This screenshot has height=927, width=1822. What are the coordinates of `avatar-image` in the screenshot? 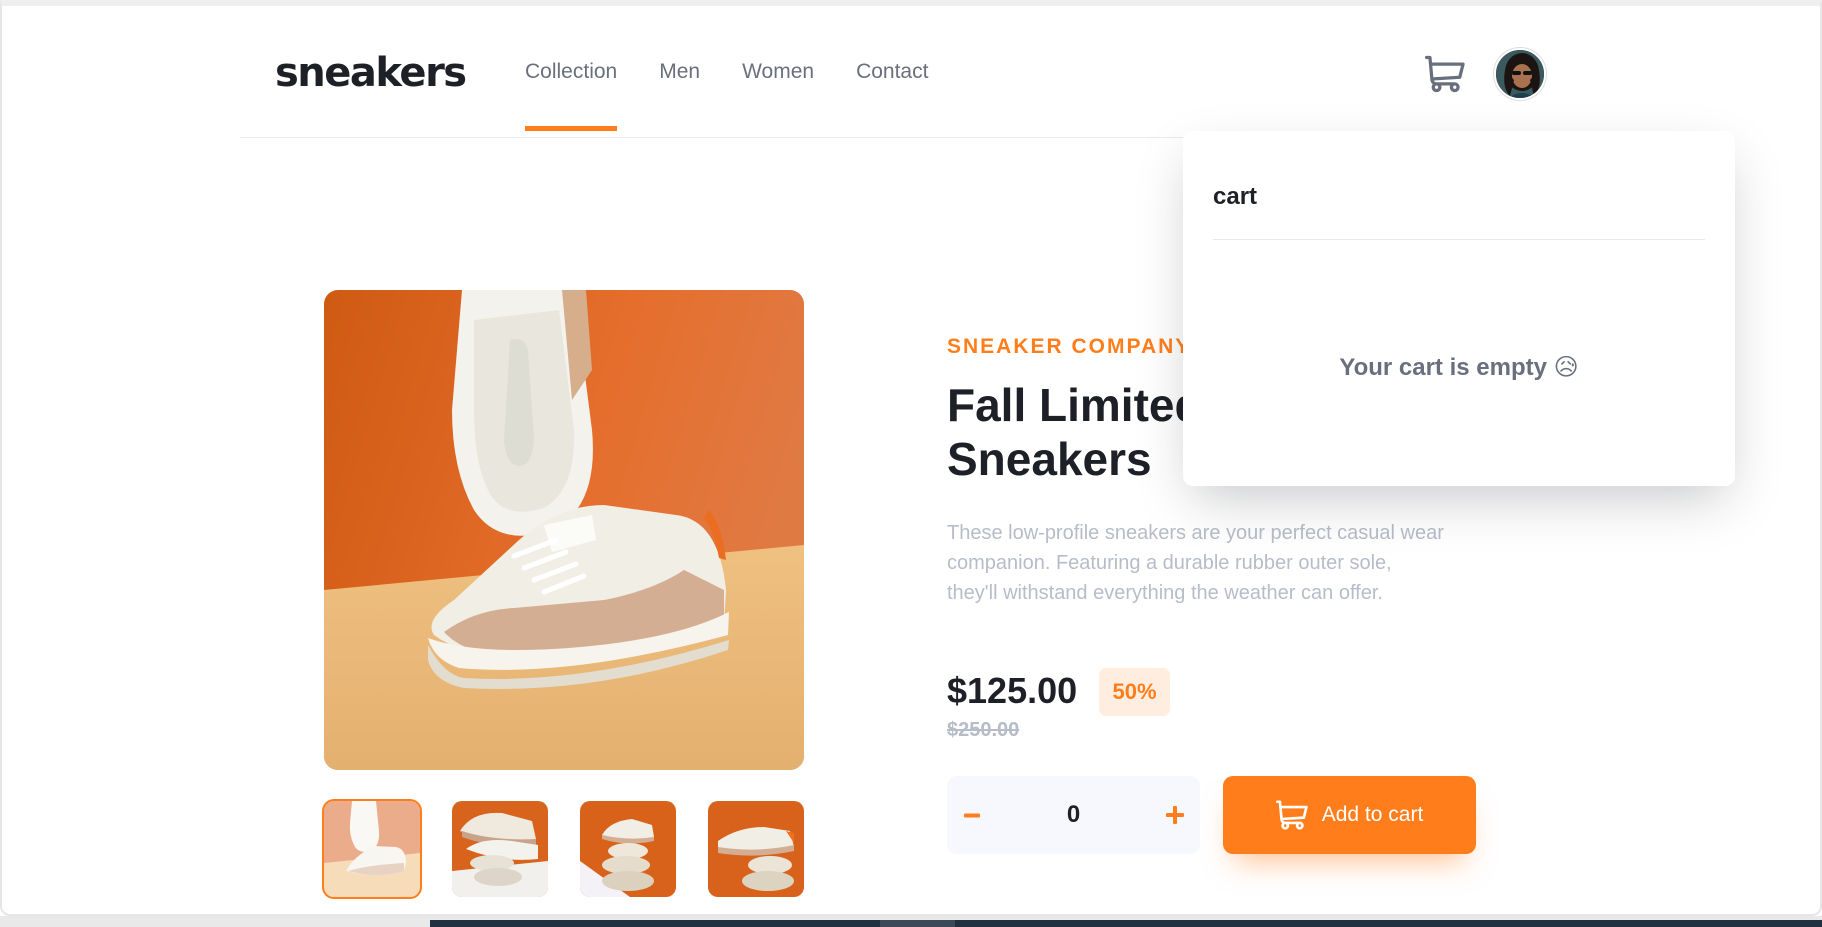 It's located at (1520, 74).